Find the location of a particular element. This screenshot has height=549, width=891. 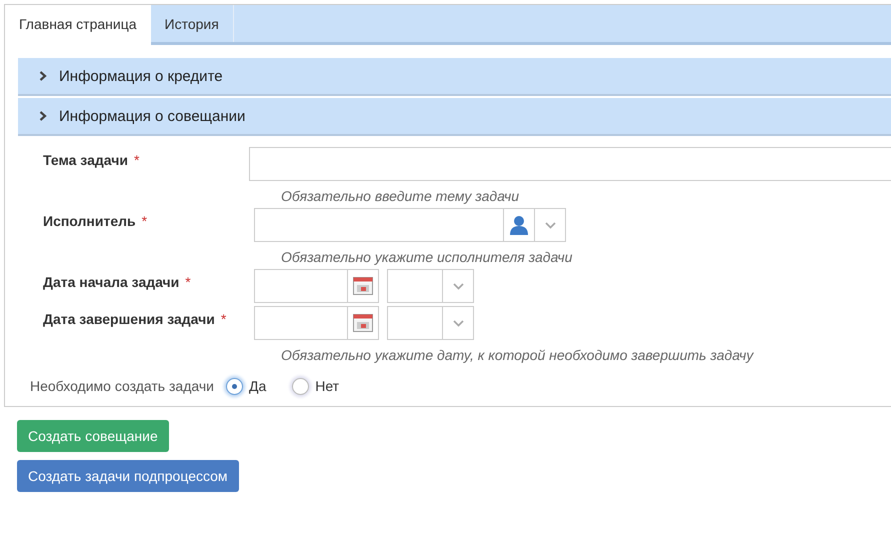

person-icon is located at coordinates (519, 225).